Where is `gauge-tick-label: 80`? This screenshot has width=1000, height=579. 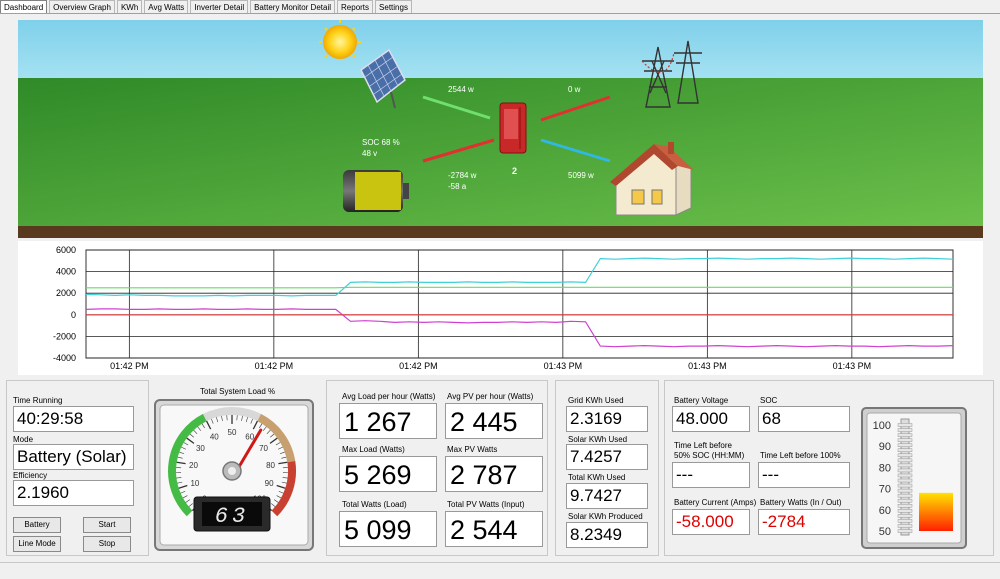 gauge-tick-label: 80 is located at coordinates (270, 465).